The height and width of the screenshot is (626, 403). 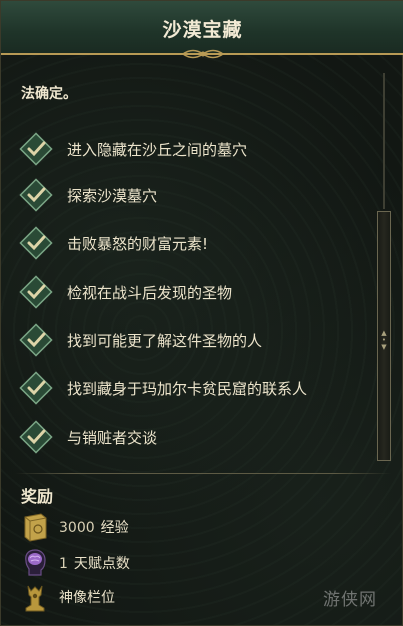 I want to click on objective-item: 击败暴怒的财富元素!, so click(x=189, y=243).